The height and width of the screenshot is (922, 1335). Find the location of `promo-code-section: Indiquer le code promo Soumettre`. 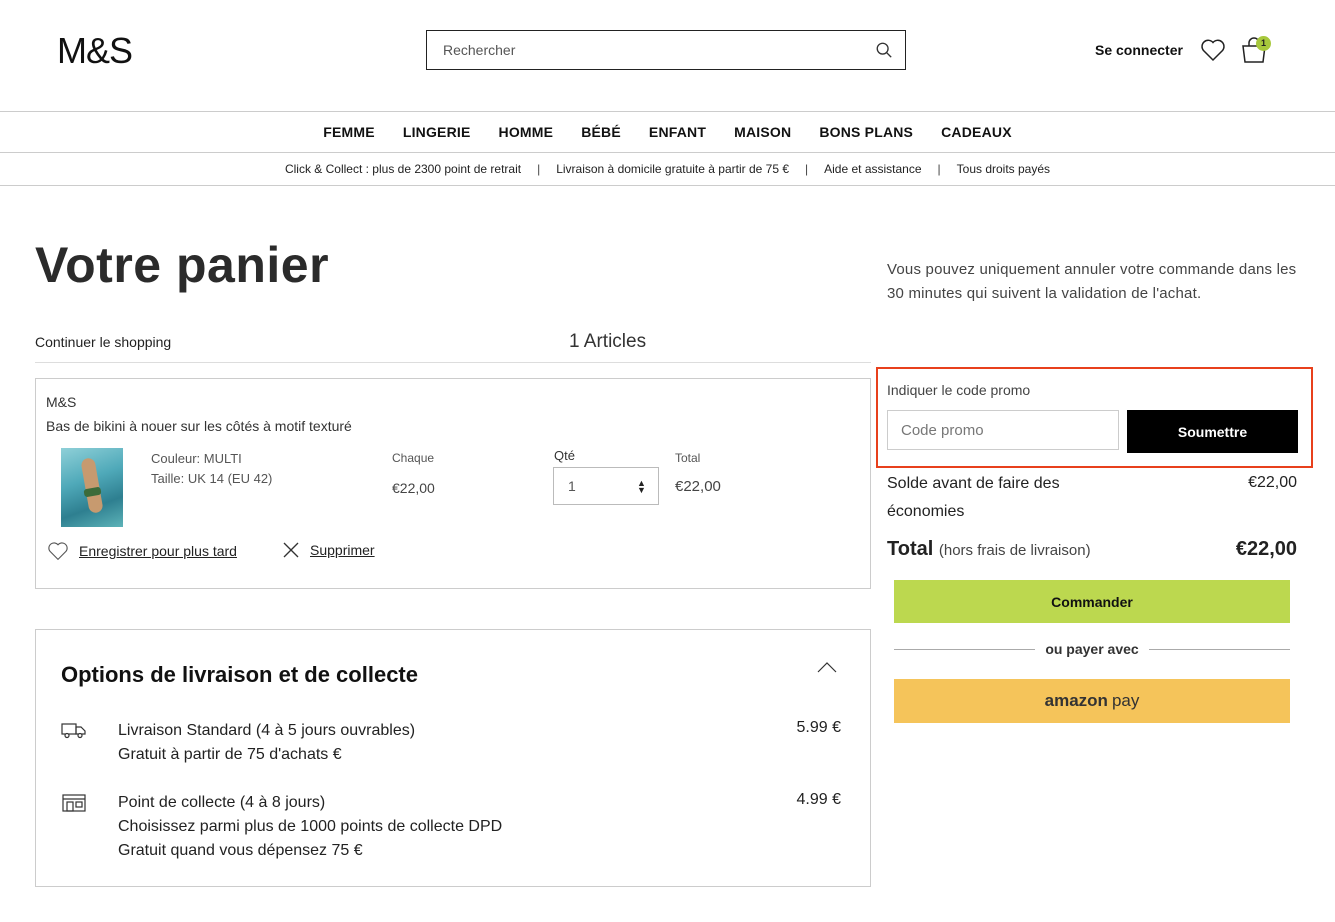

promo-code-section: Indiquer le code promo Soumettre is located at coordinates (1094, 417).